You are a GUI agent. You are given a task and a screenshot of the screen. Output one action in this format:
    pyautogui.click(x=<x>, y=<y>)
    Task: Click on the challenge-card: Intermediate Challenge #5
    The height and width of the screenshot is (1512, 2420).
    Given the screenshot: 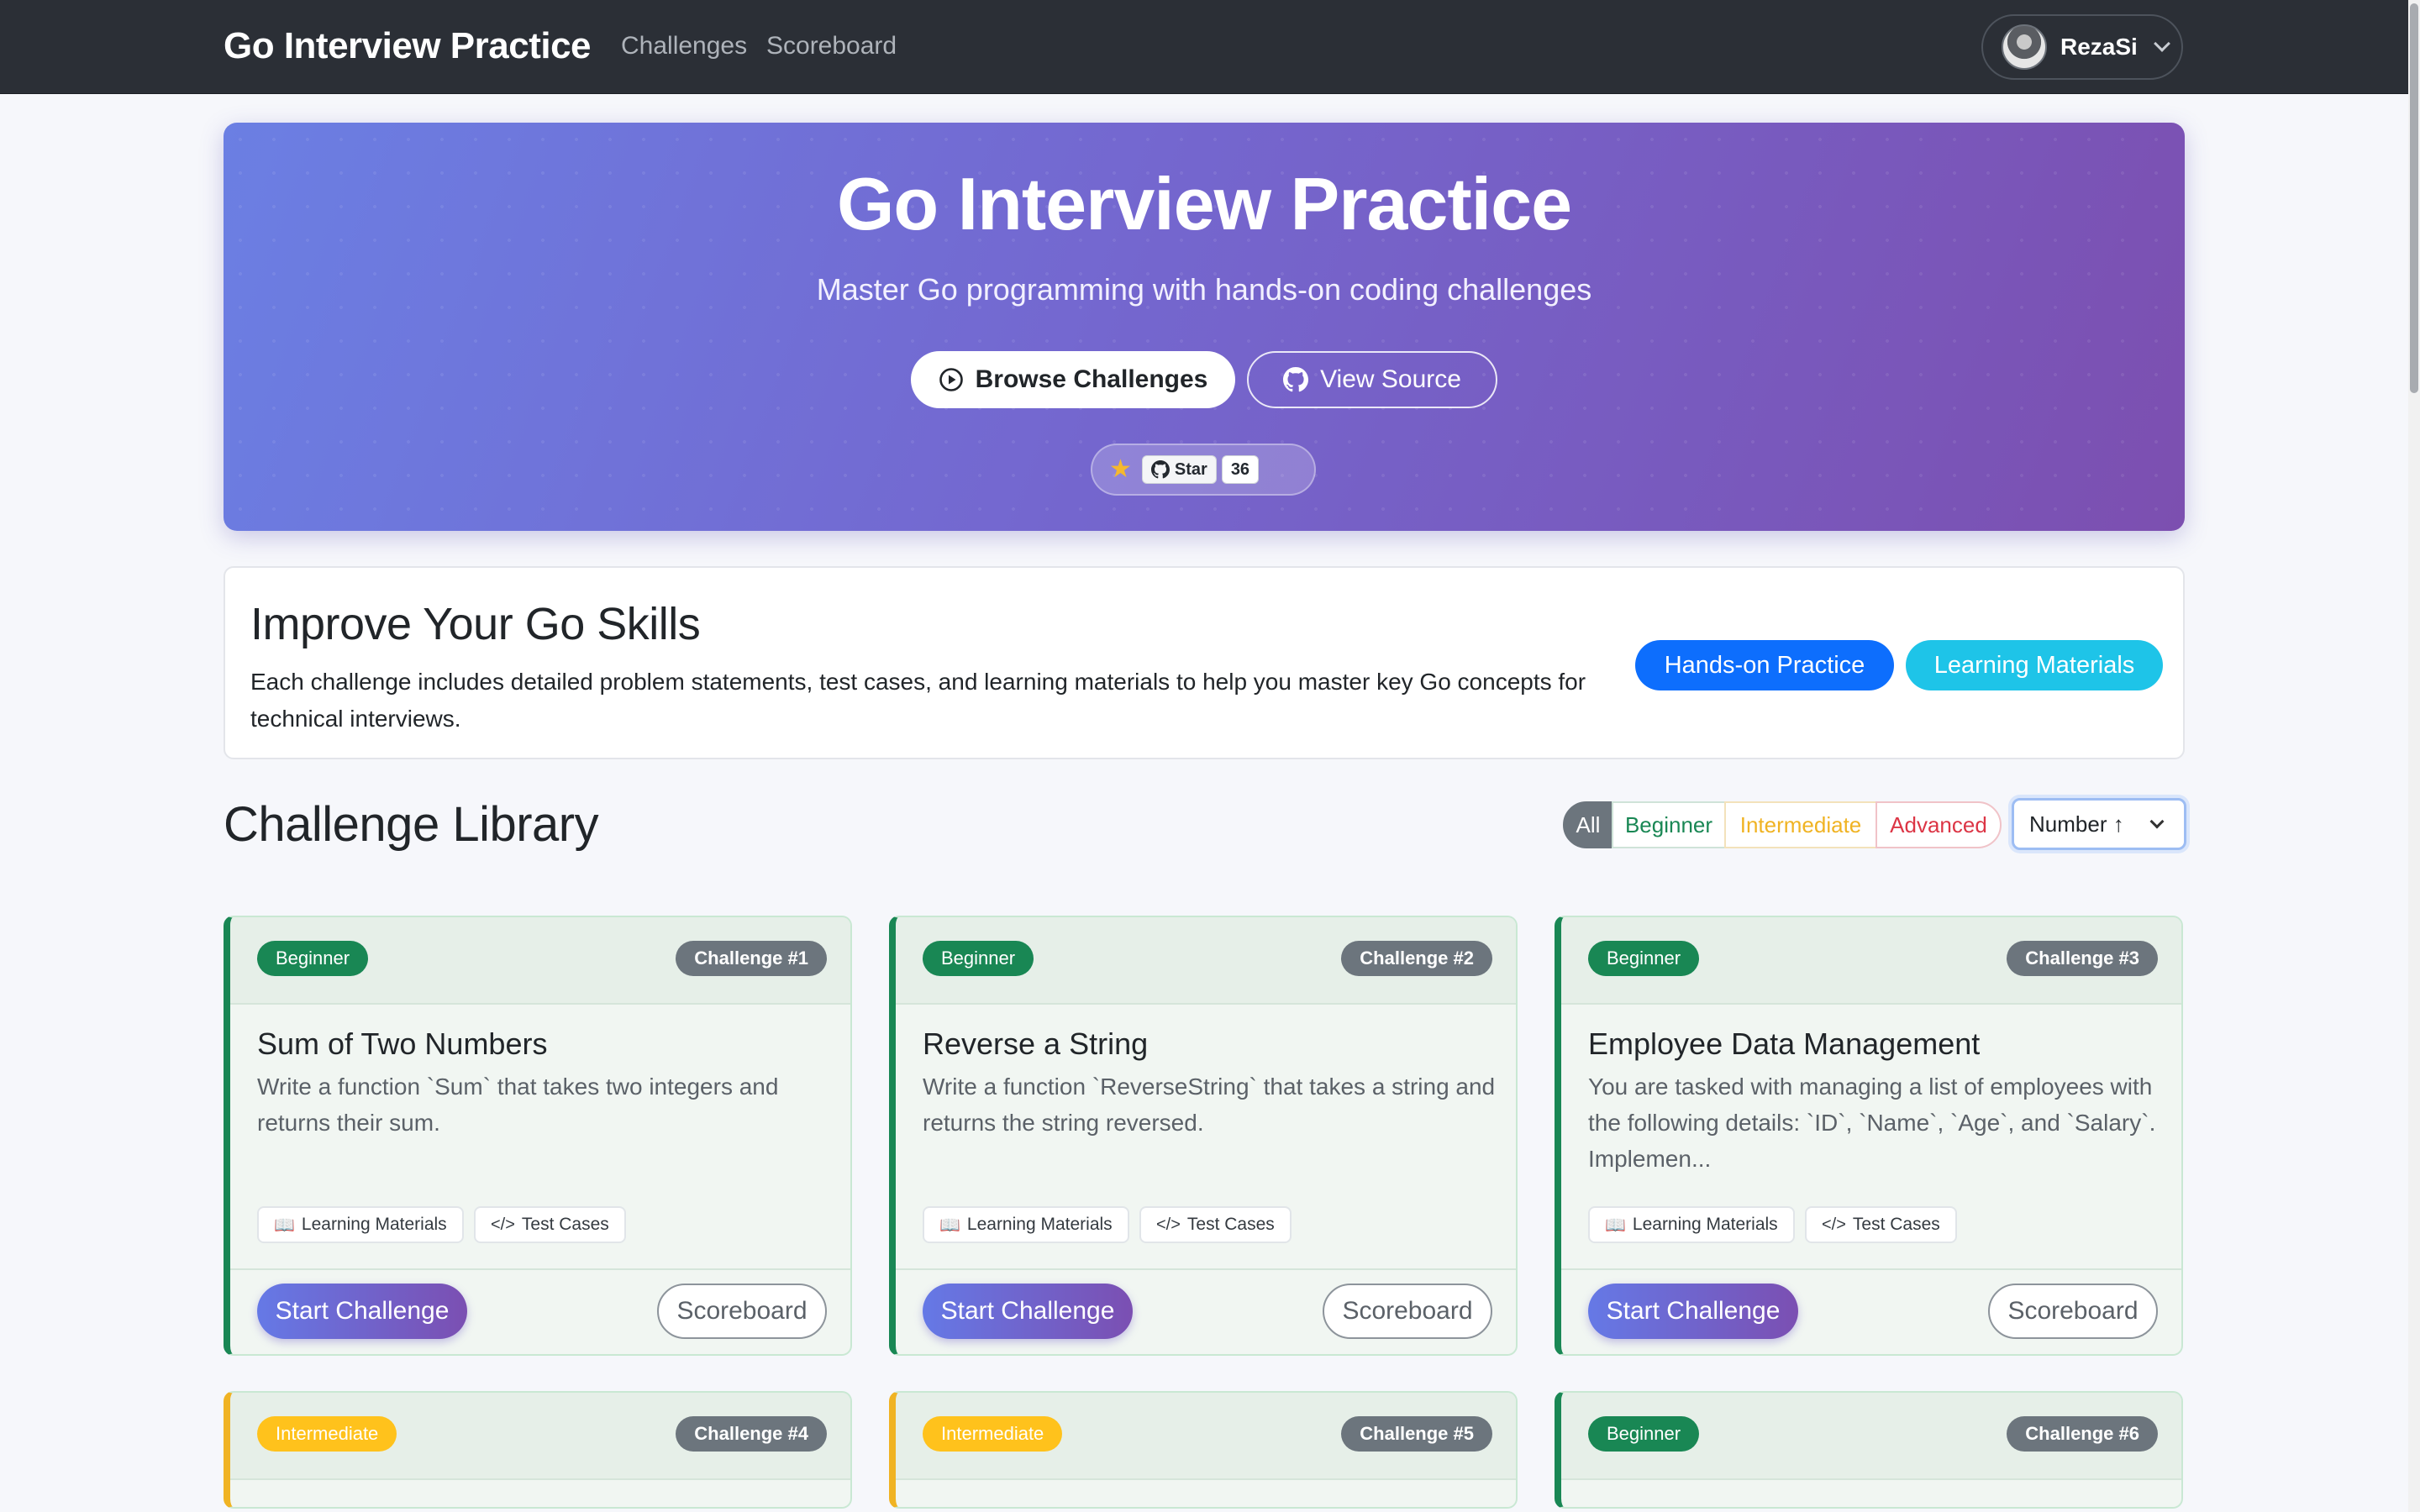 What is the action you would take?
    pyautogui.click(x=1203, y=1450)
    